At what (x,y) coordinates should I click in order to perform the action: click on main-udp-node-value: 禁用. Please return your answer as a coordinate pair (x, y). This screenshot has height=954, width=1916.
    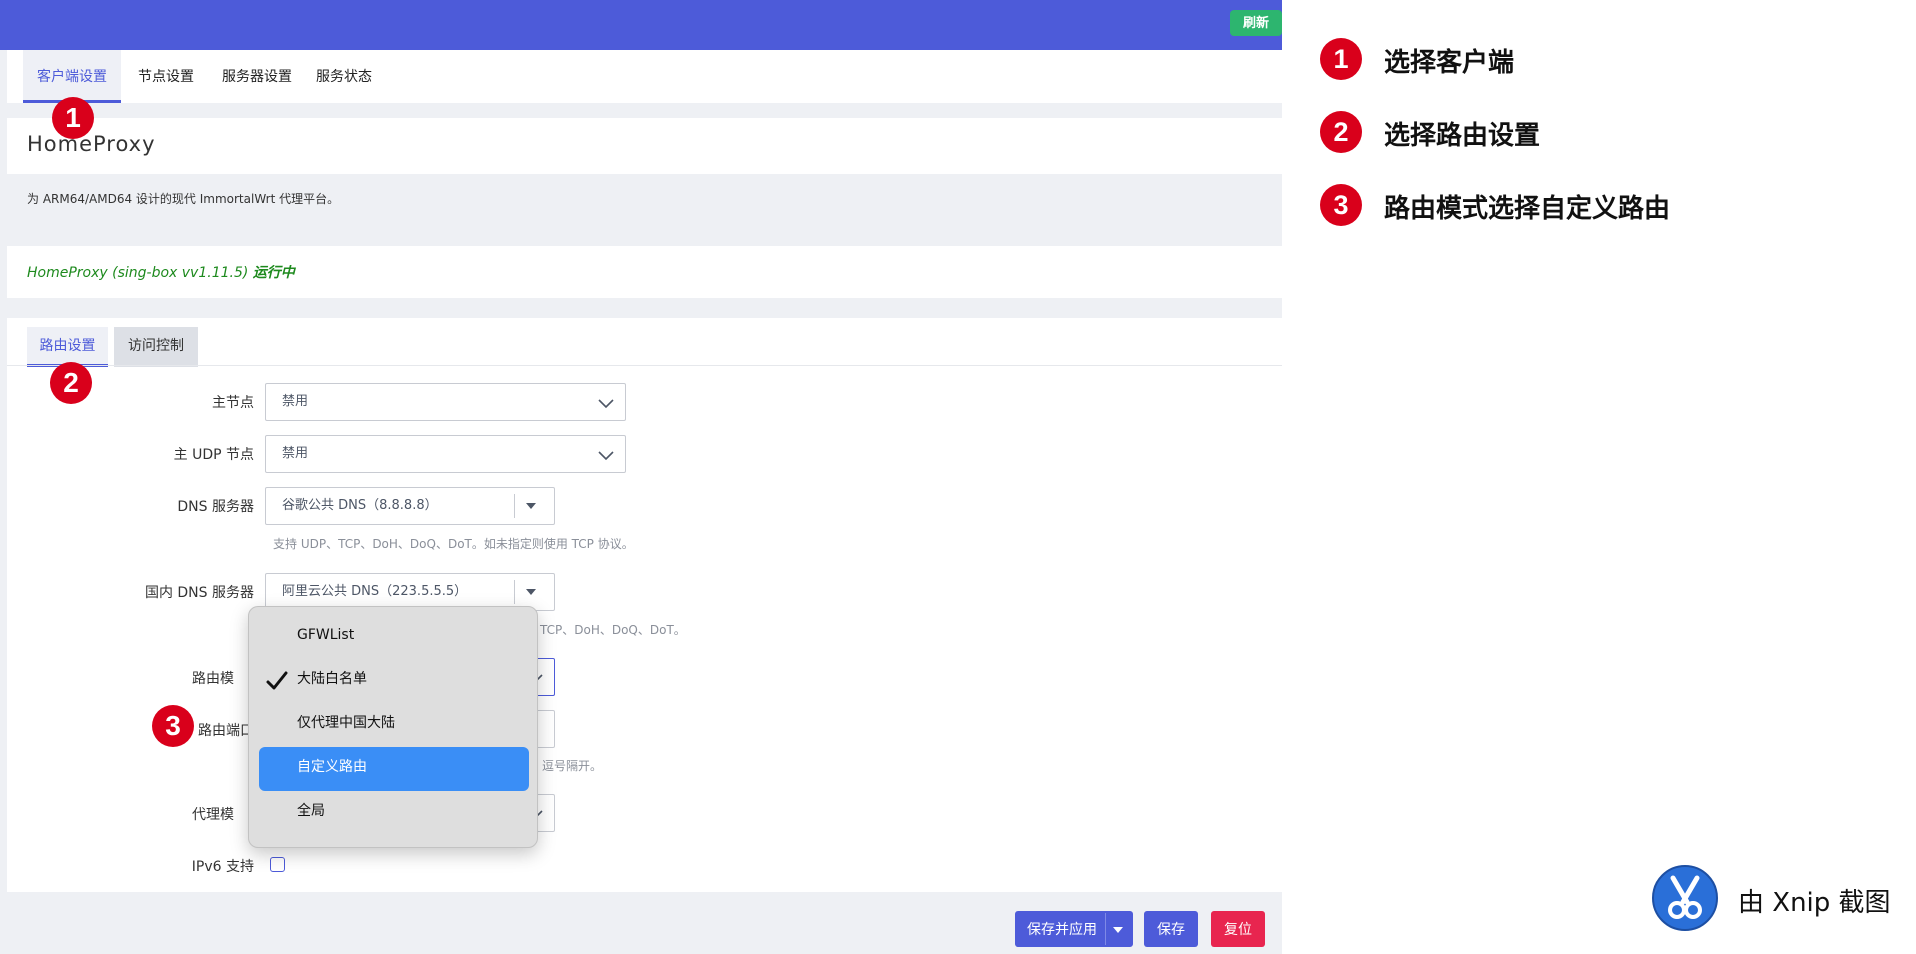
    Looking at the image, I should click on (295, 453).